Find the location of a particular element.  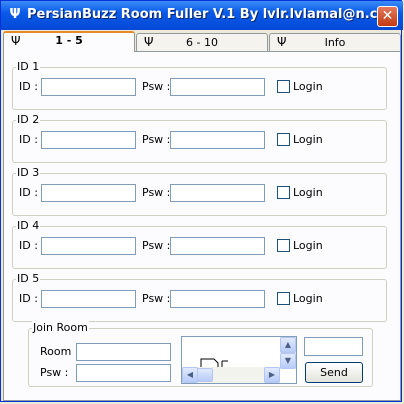

chevron-down-icon: ▼ is located at coordinates (288, 360).